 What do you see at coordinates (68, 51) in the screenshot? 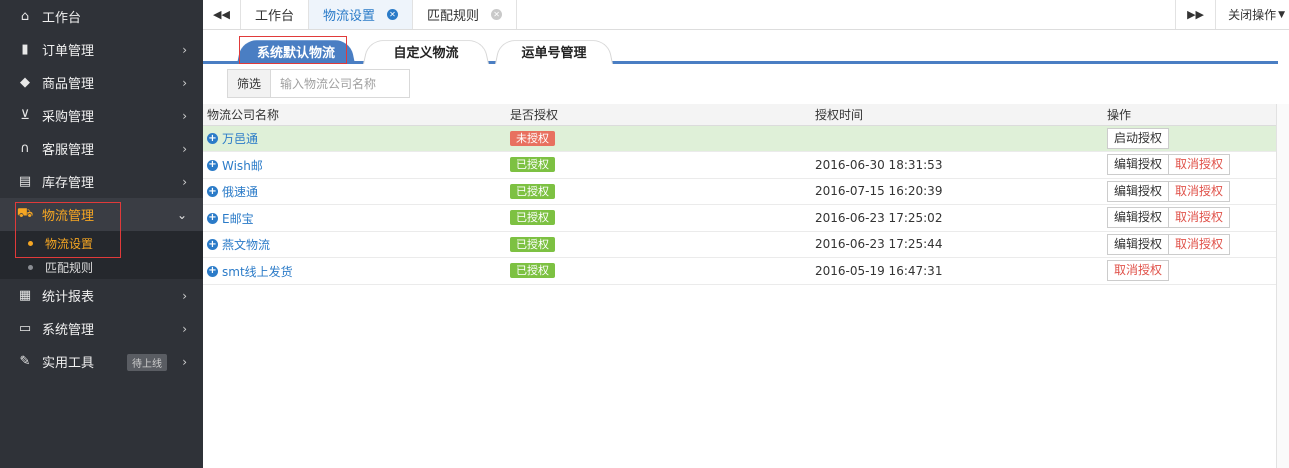
I see `sidebar-item-label: 订单管理` at bounding box center [68, 51].